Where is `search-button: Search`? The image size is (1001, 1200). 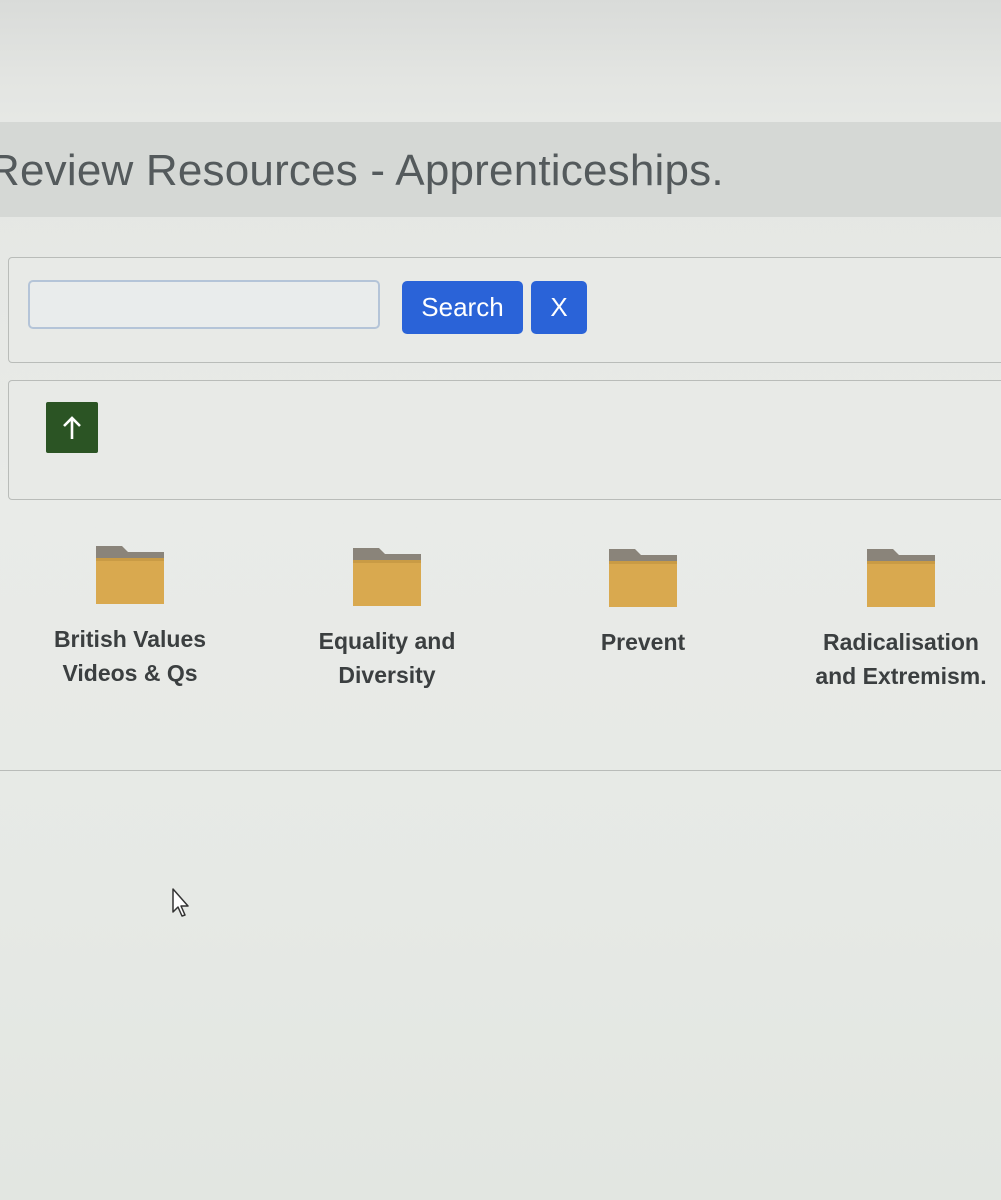
search-button: Search is located at coordinates (462, 307).